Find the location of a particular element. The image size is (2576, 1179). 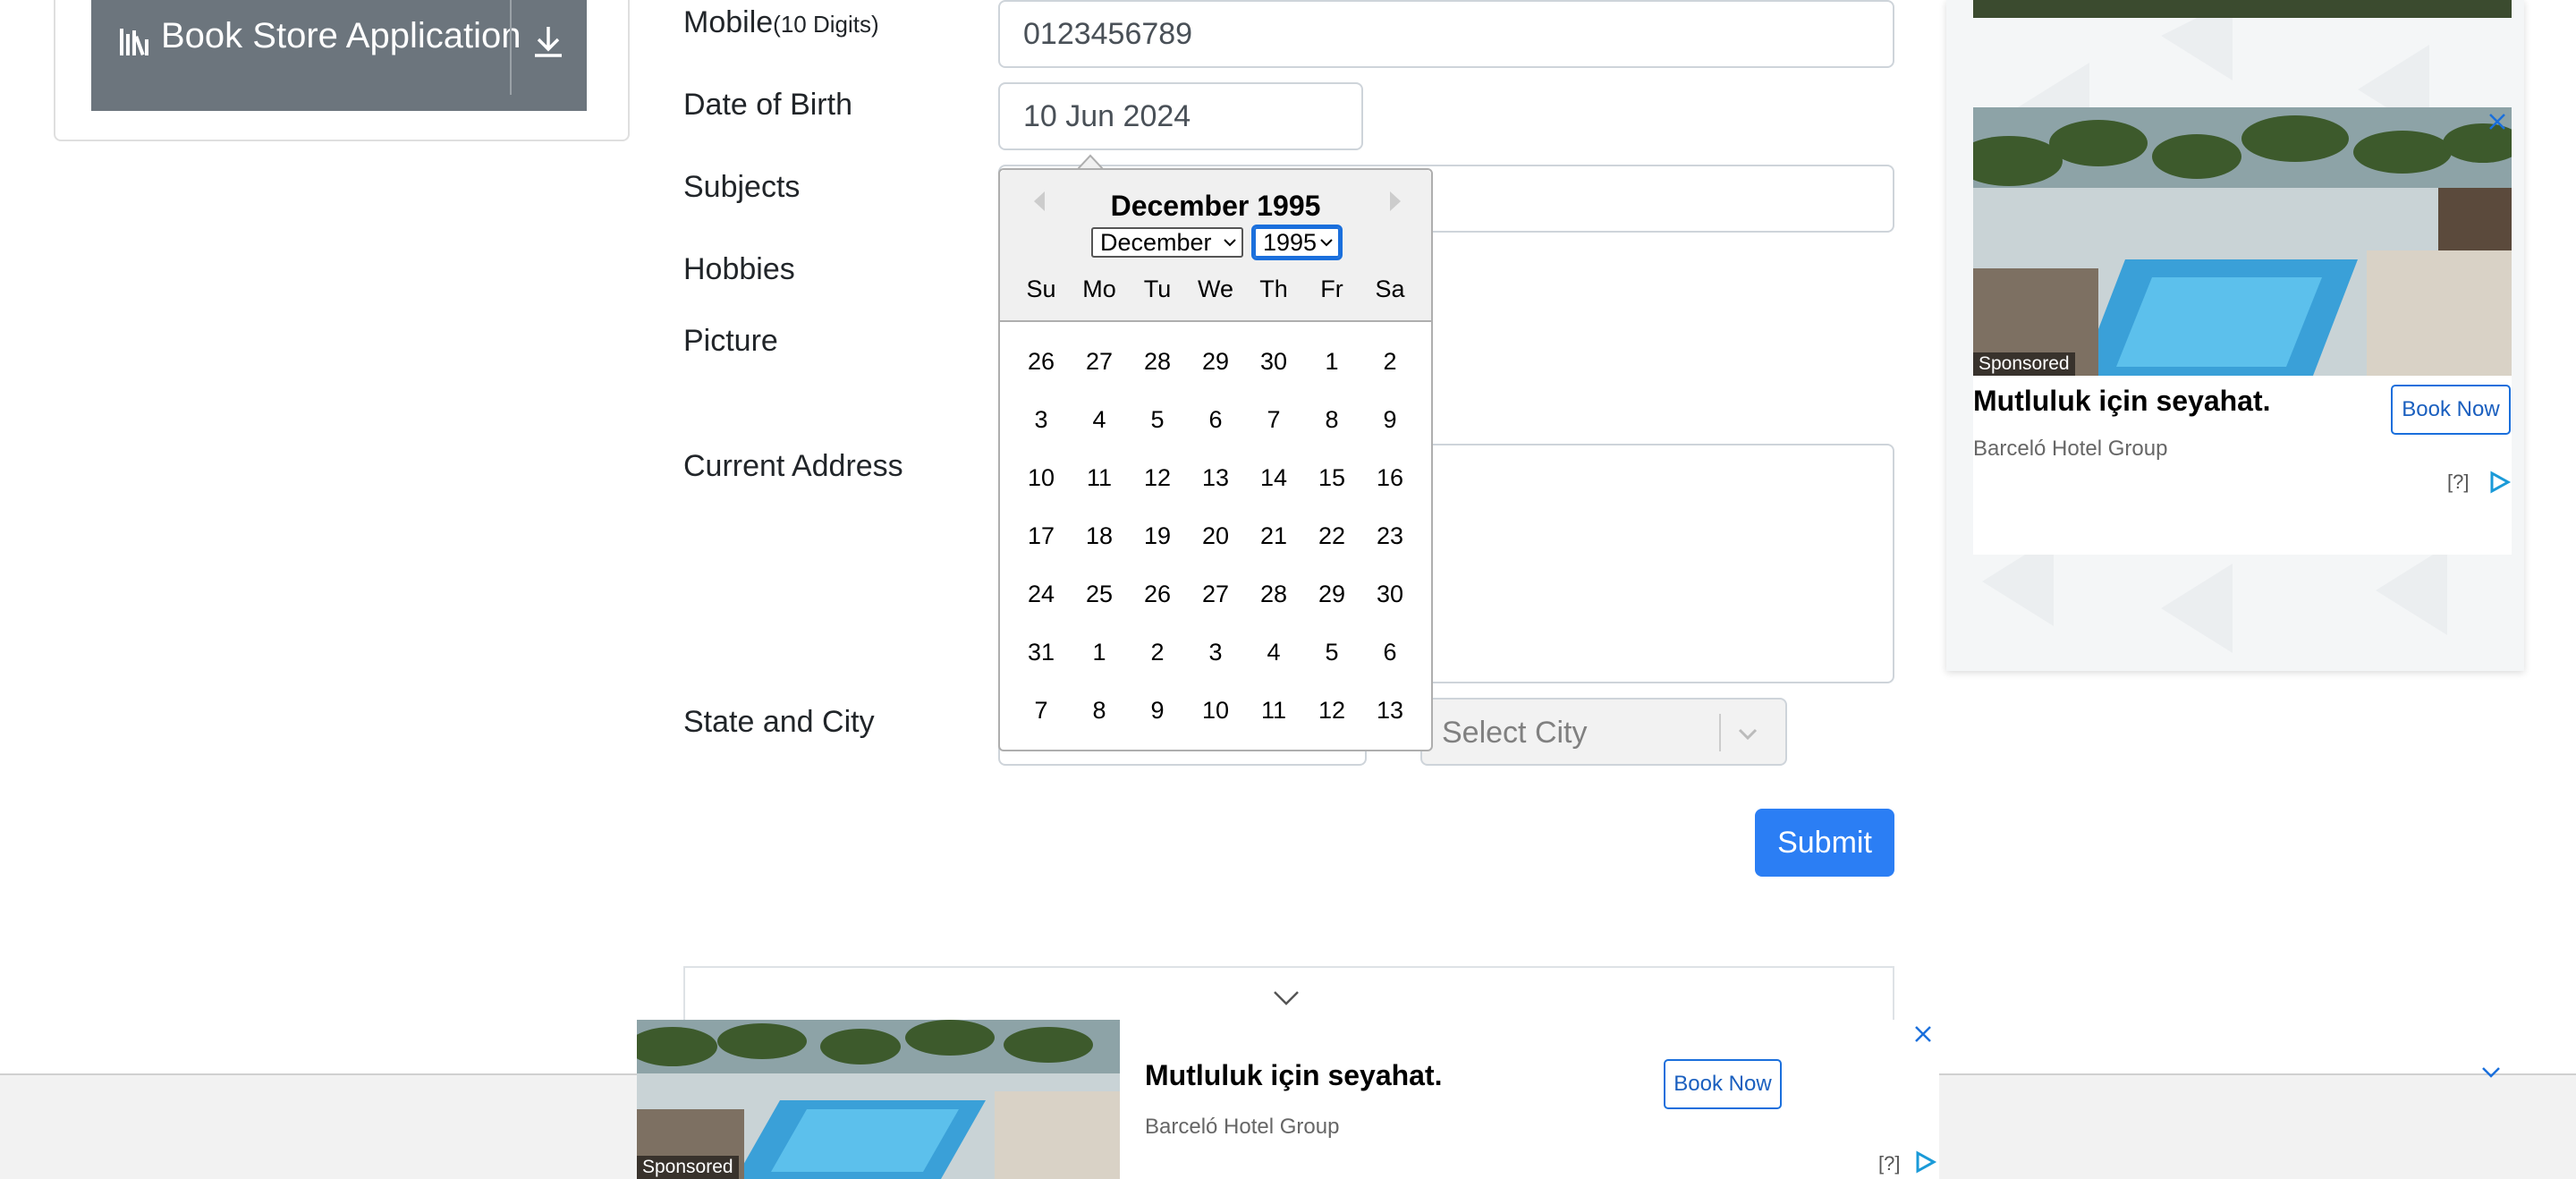

picture-label: Picture is located at coordinates (730, 341).